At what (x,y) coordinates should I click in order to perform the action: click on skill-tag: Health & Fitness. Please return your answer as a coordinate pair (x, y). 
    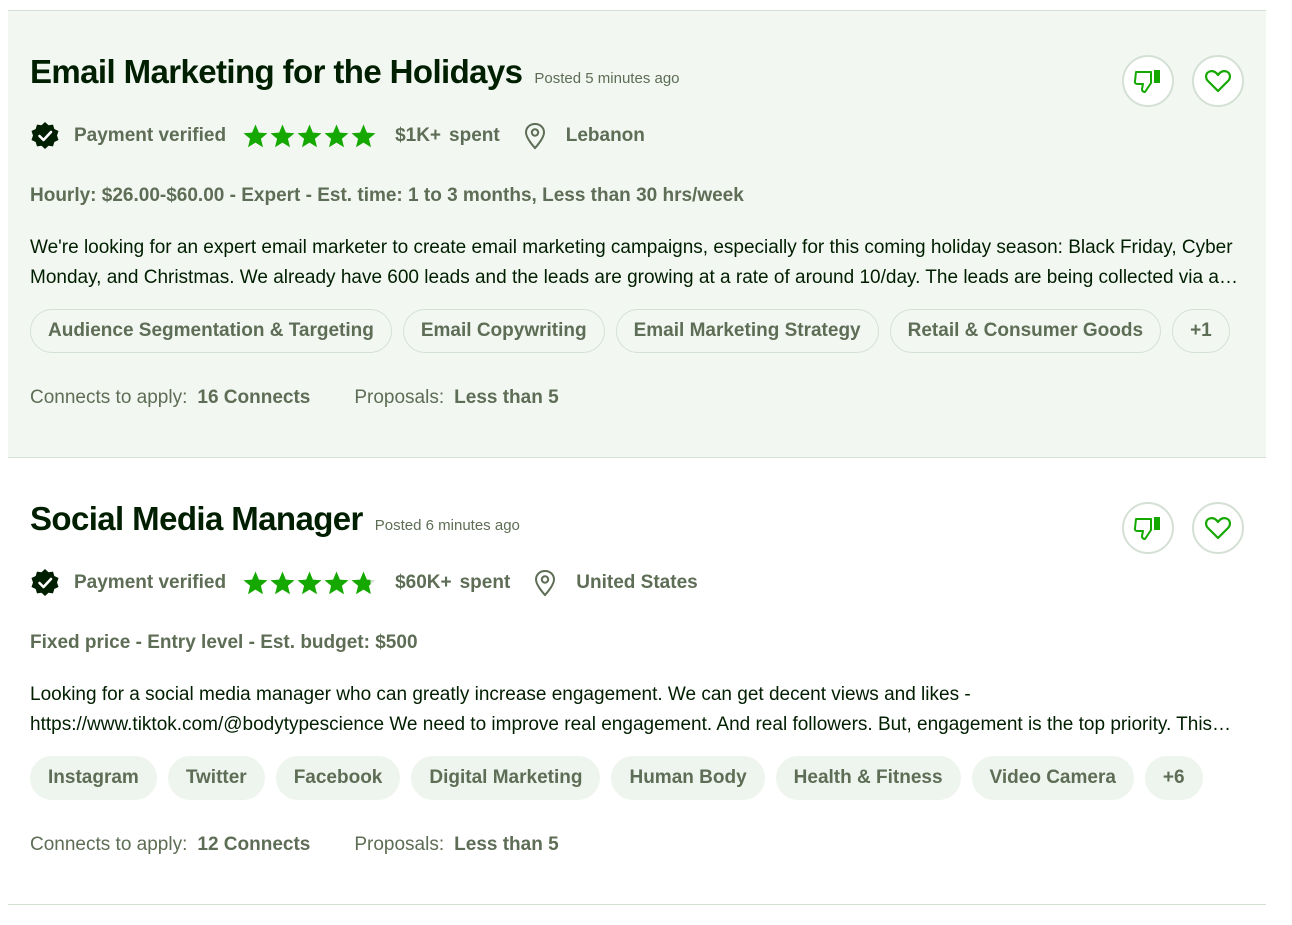
    Looking at the image, I should click on (868, 778).